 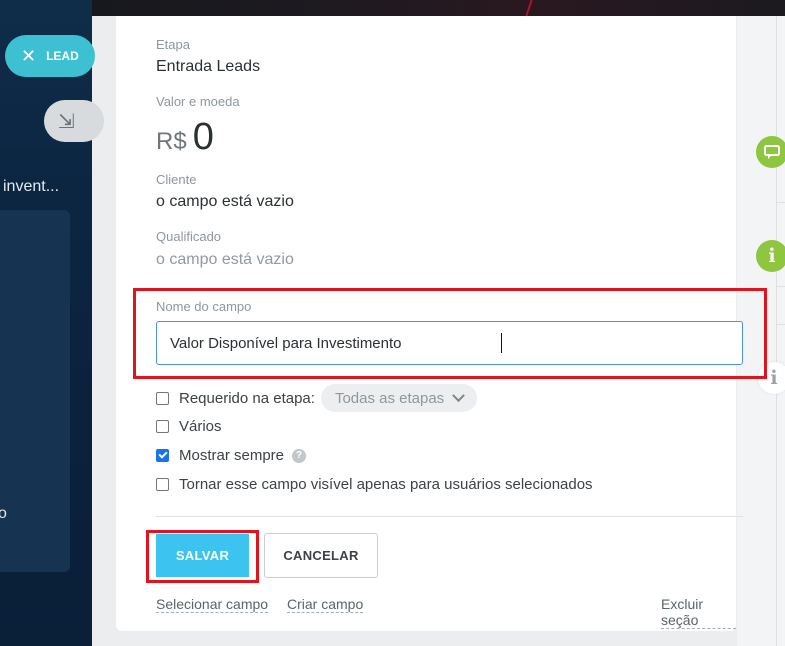 I want to click on sidebar-letter: o, so click(x=3, y=513).